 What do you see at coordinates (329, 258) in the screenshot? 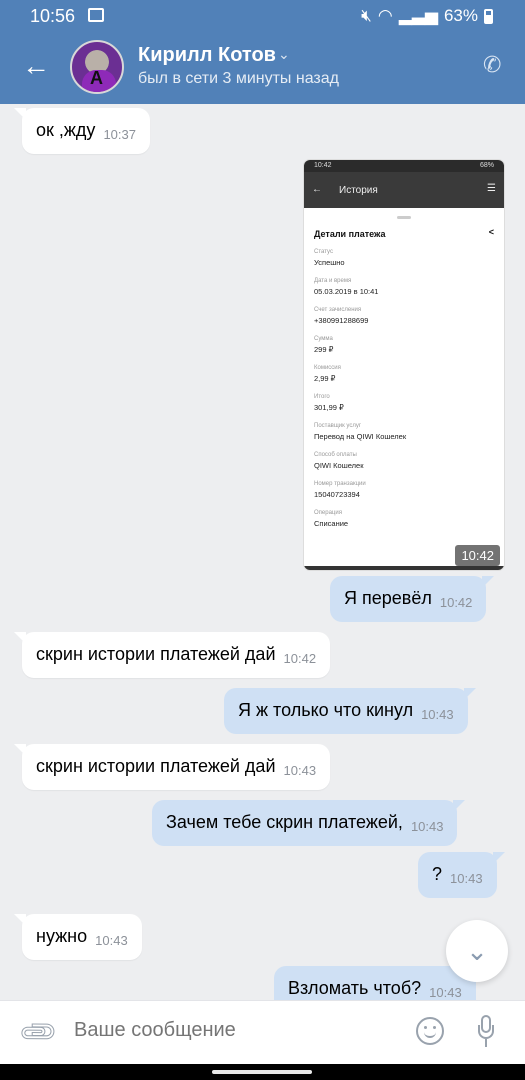
I see `field: Статус Успешно` at bounding box center [329, 258].